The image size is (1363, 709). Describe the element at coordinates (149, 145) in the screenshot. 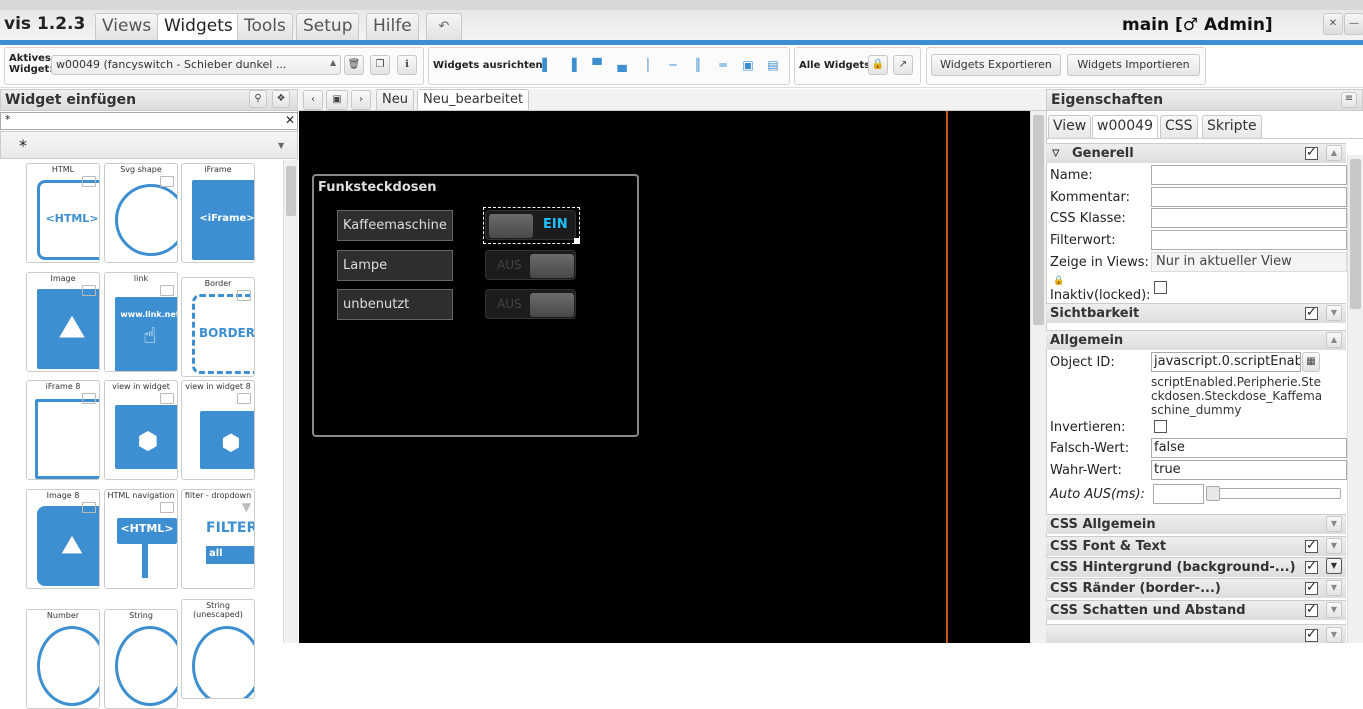

I see `widget-set-select: *` at that location.